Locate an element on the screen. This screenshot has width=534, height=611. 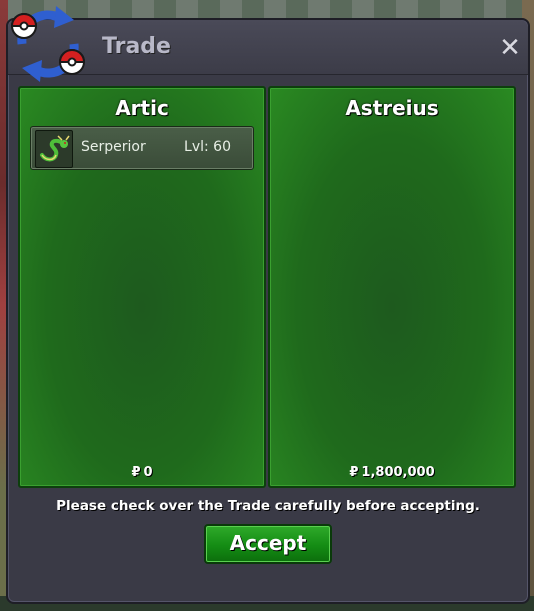
close-icon: ✕ is located at coordinates (510, 48).